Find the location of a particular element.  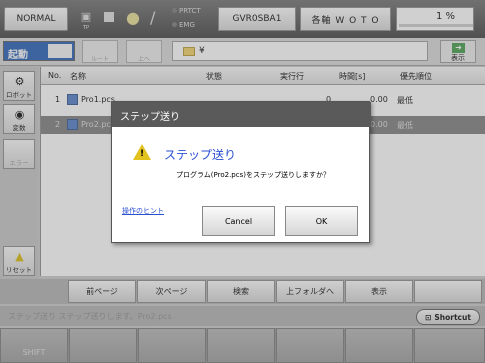

dialog-heading: ステップ送り is located at coordinates (200, 155).